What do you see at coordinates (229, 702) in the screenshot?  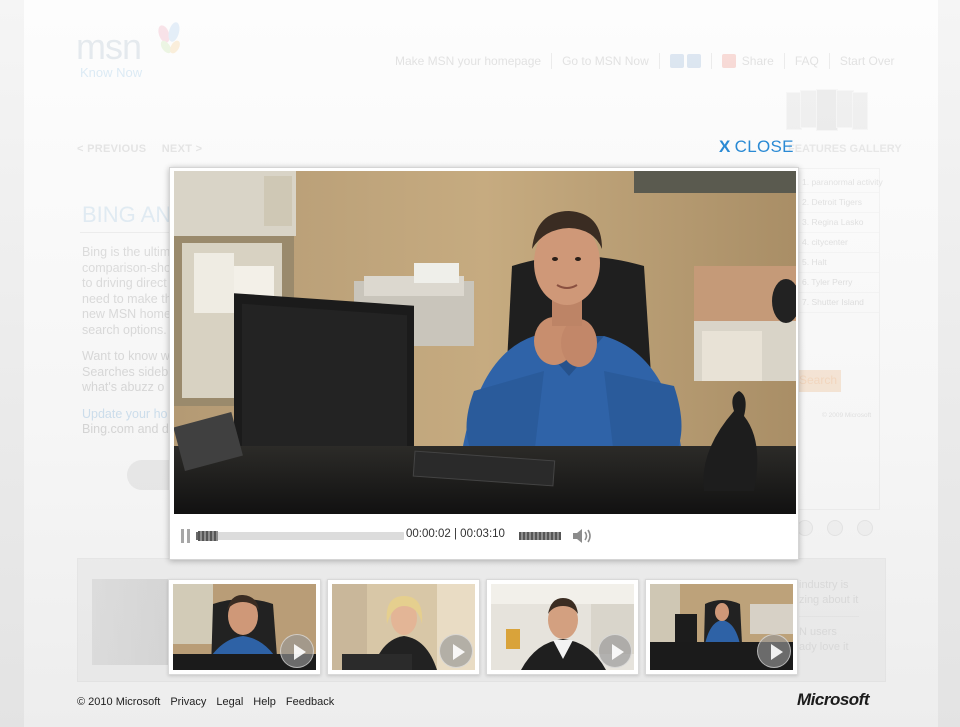 I see `legal-link: Legal` at bounding box center [229, 702].